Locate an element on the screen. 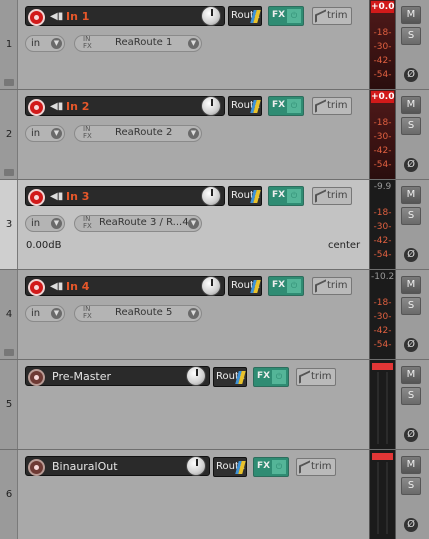  insert-slot: IN FX ReaRoute 3 / R...4 ▼ is located at coordinates (138, 223).